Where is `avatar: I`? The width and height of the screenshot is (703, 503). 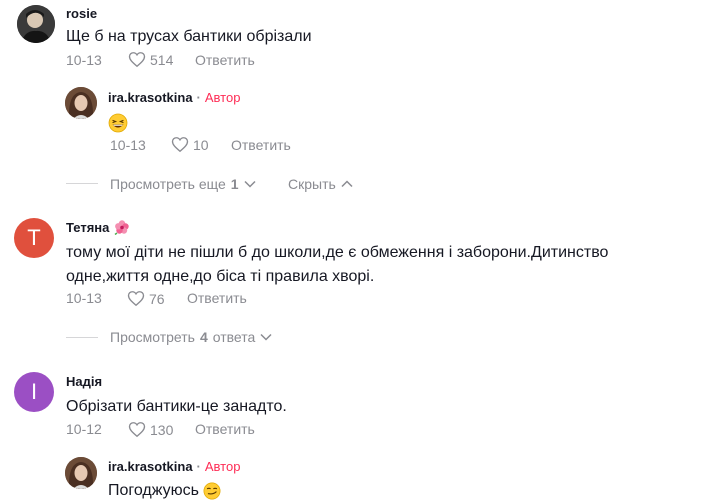 avatar: I is located at coordinates (34, 392).